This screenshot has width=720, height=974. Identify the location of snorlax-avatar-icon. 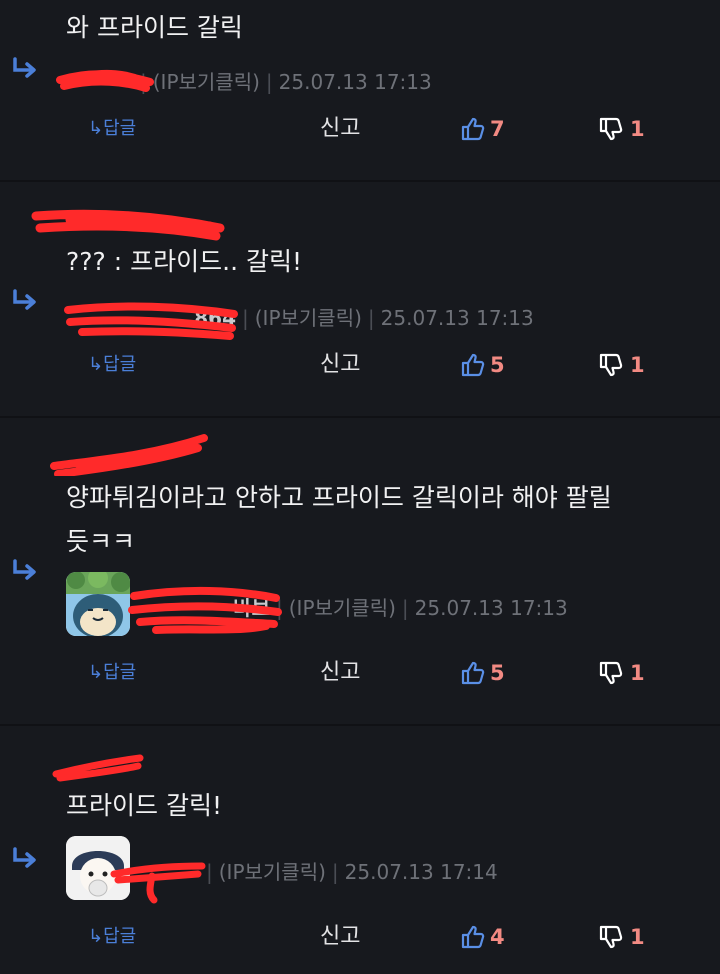
(98, 604).